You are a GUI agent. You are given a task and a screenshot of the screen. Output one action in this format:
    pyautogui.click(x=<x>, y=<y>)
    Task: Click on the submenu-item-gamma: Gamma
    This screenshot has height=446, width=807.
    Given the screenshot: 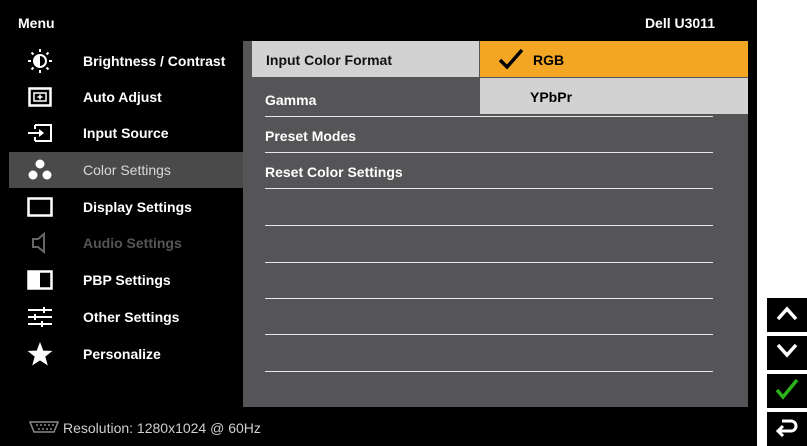 What is the action you would take?
    pyautogui.click(x=489, y=100)
    